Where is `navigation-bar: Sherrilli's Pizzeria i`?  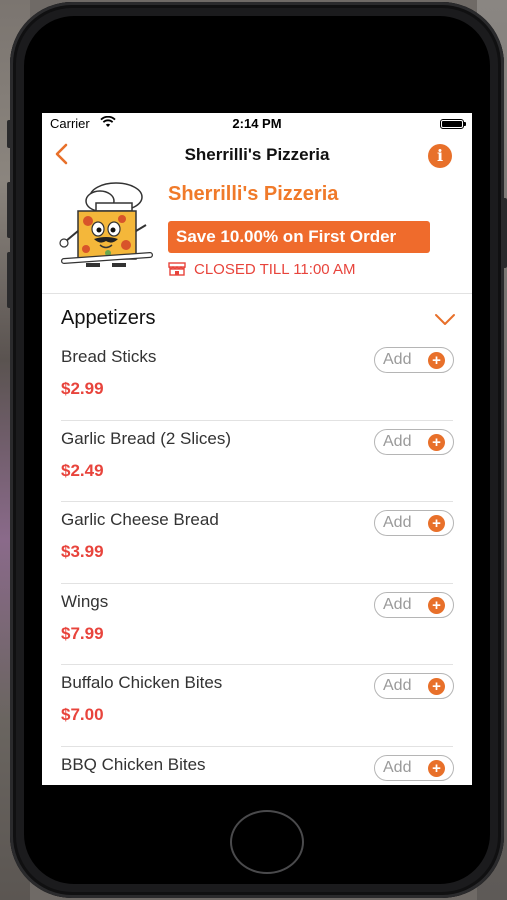 navigation-bar: Sherrilli's Pizzeria i is located at coordinates (257, 155).